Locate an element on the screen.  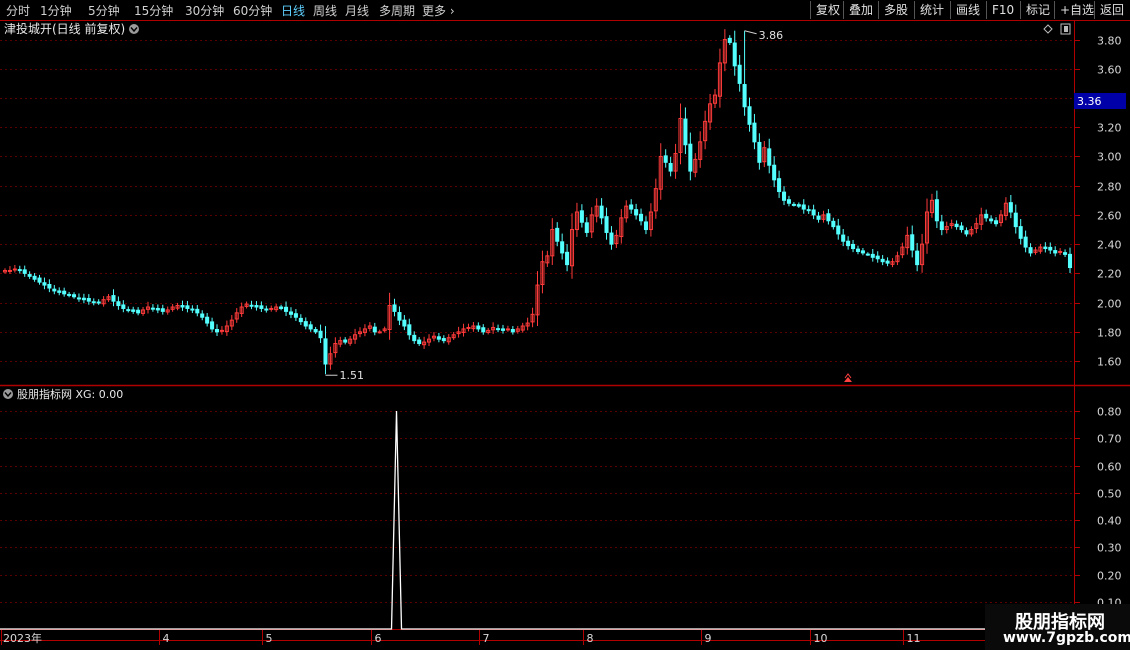
diamond-icon is located at coordinates (1048, 29).